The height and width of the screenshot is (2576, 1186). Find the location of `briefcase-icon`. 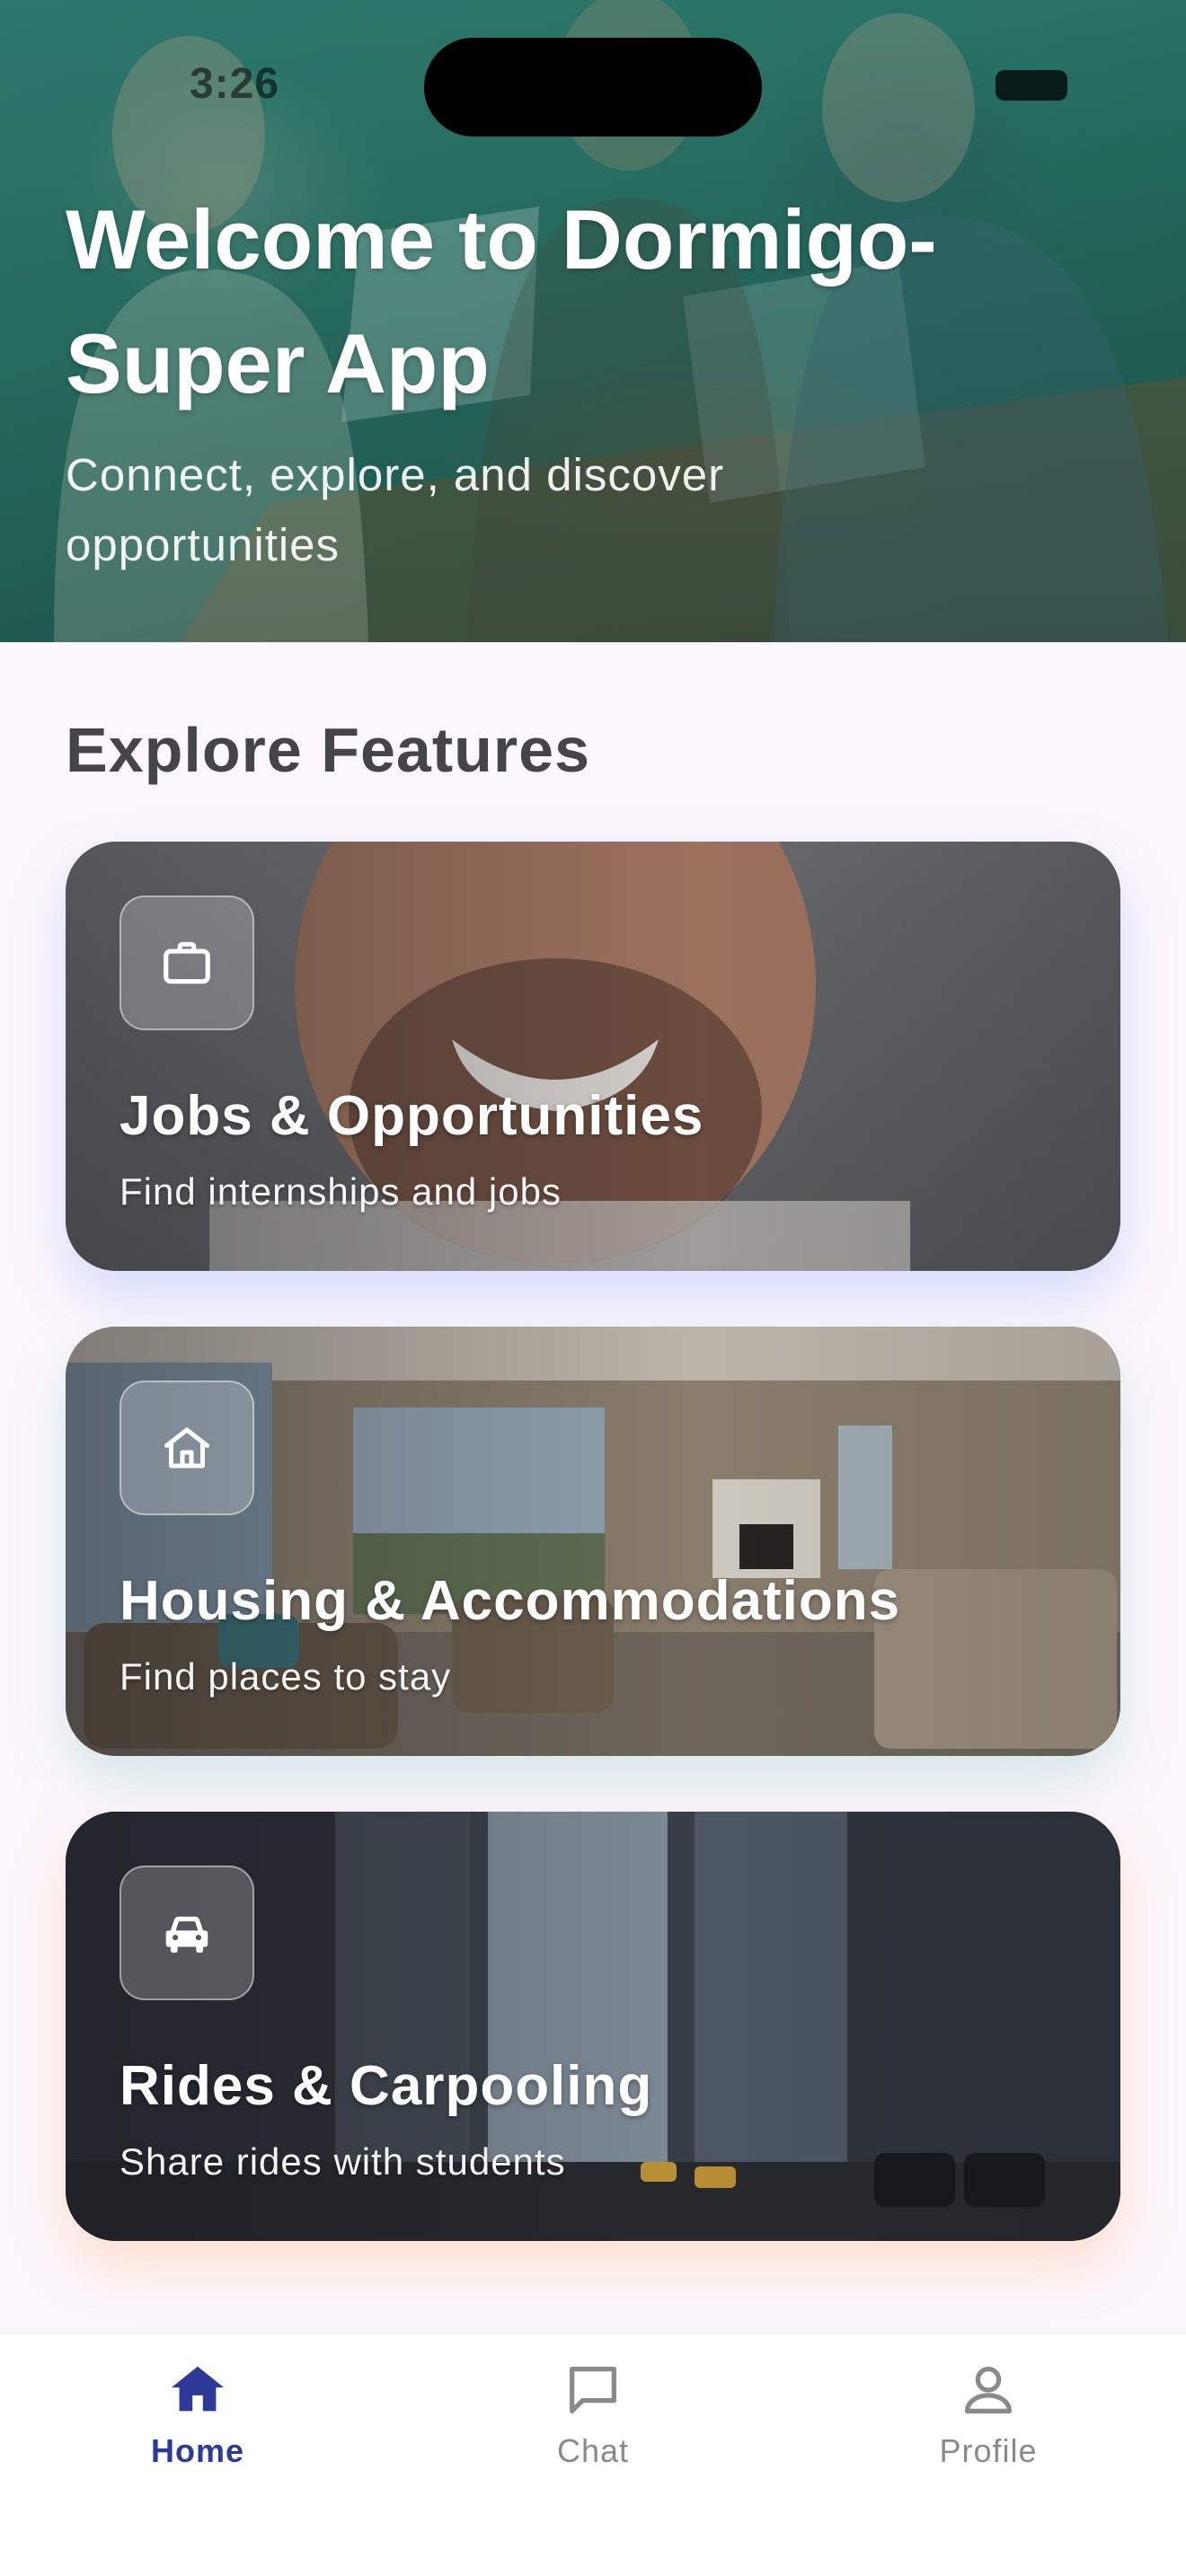

briefcase-icon is located at coordinates (186, 962).